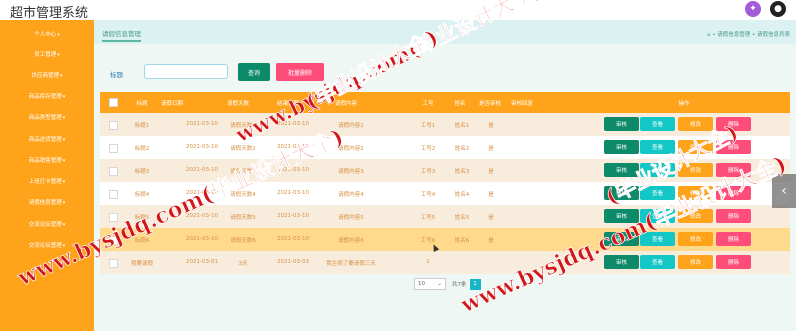 This screenshot has height=331, width=796. Describe the element at coordinates (733, 35) in the screenshot. I see `breadcrumb-level1: 请假信息管理` at that location.